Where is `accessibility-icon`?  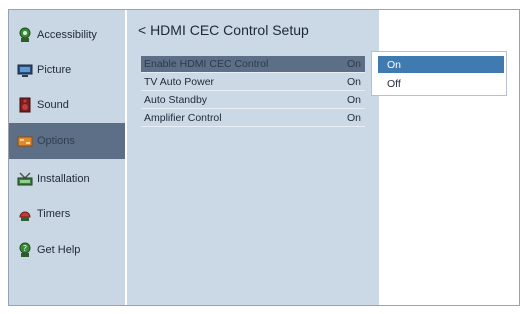
accessibility-icon is located at coordinates (25, 35).